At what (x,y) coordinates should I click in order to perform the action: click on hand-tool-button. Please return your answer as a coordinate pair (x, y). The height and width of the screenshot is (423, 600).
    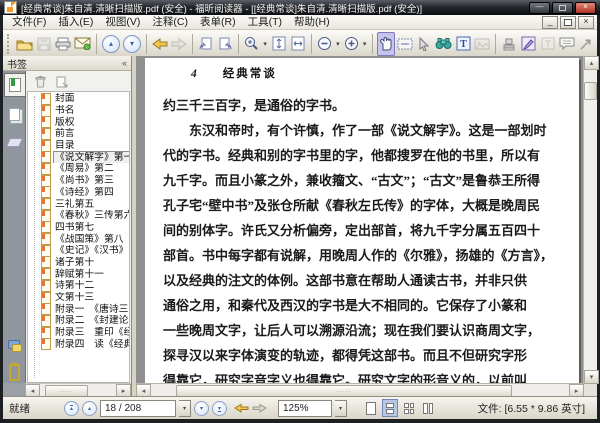
    Looking at the image, I should click on (385, 43).